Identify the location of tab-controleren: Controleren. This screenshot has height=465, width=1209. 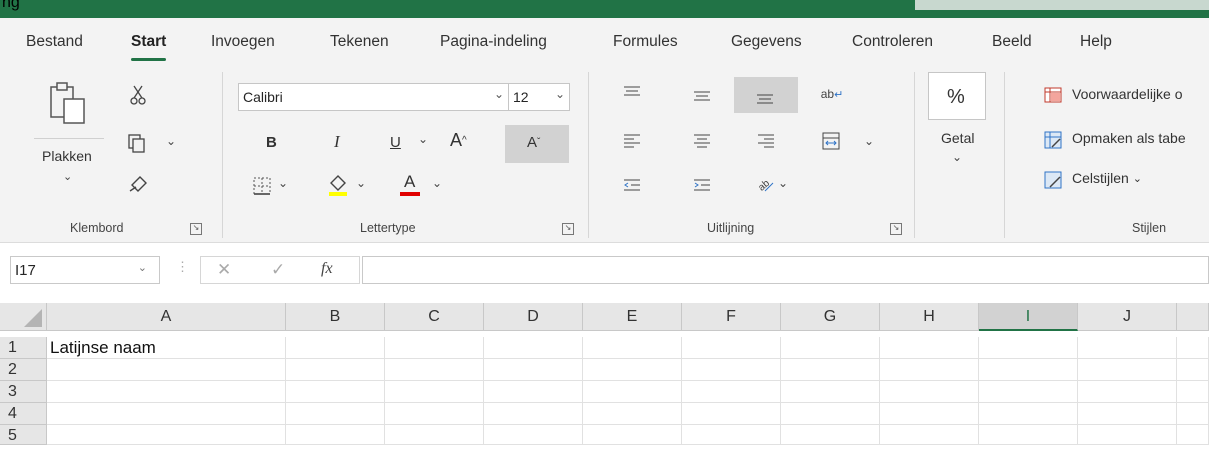
(892, 42).